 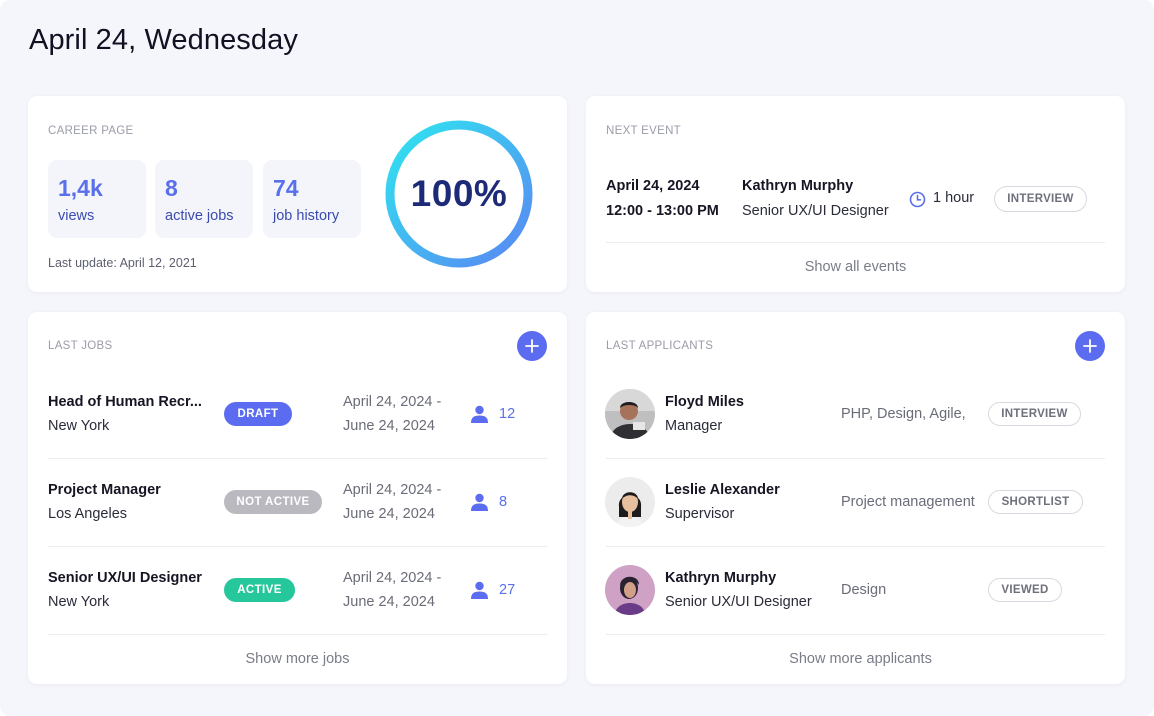 I want to click on event-date: April 24, 2024, so click(x=653, y=186).